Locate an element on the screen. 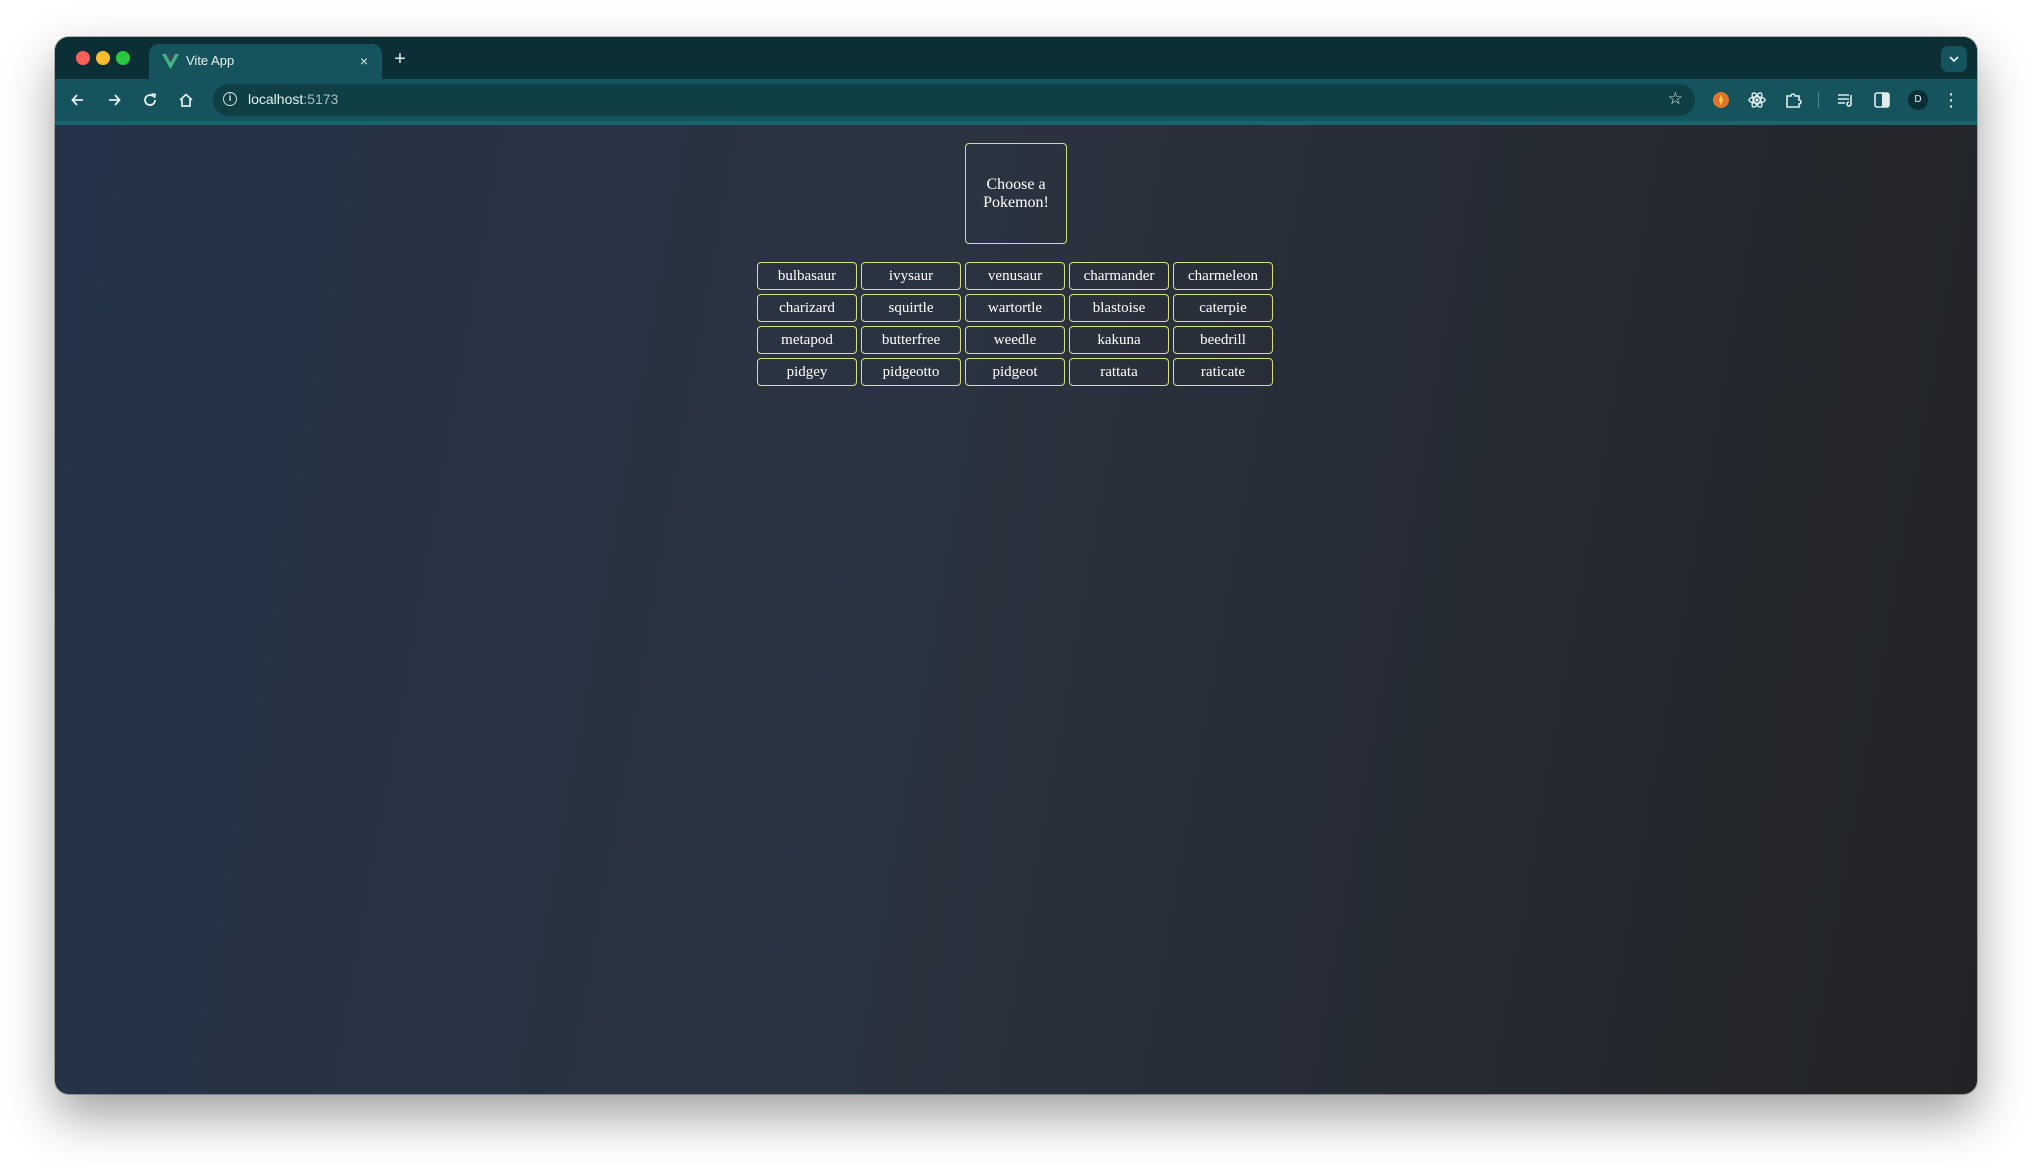 This screenshot has height=1167, width=2032. pokemon-button: ivysaur is located at coordinates (911, 276).